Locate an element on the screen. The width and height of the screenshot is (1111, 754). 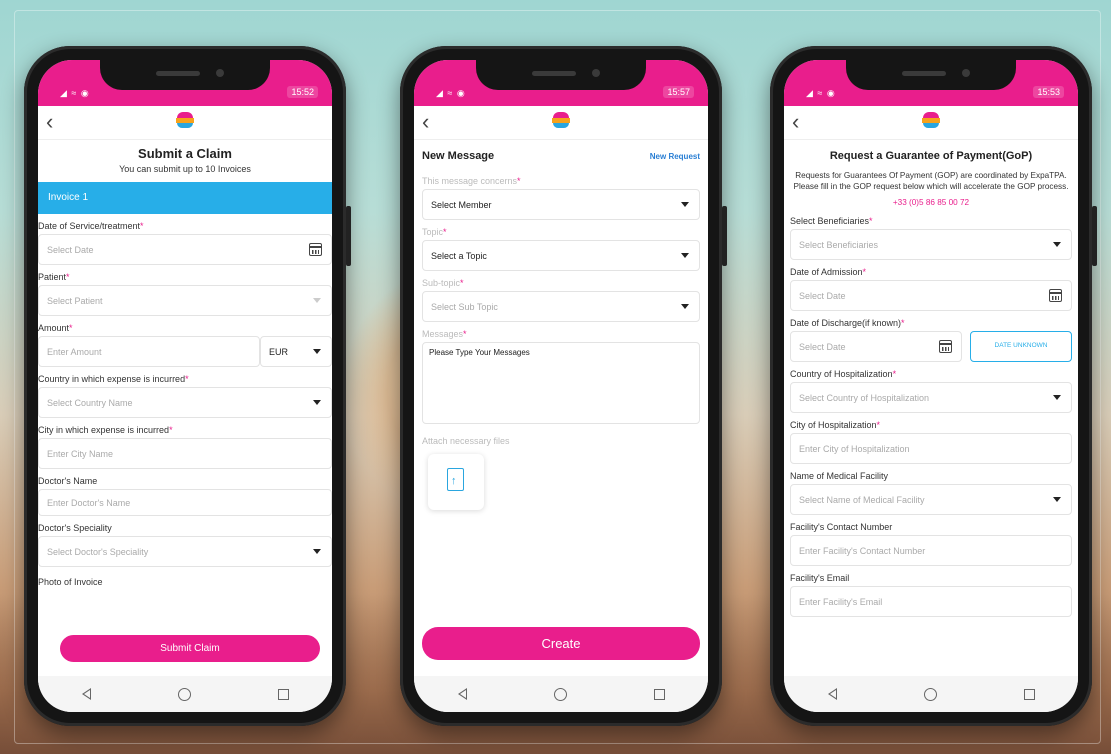
hospital-city-input: Enter City of Hospitalization is located at coordinates (931, 448).